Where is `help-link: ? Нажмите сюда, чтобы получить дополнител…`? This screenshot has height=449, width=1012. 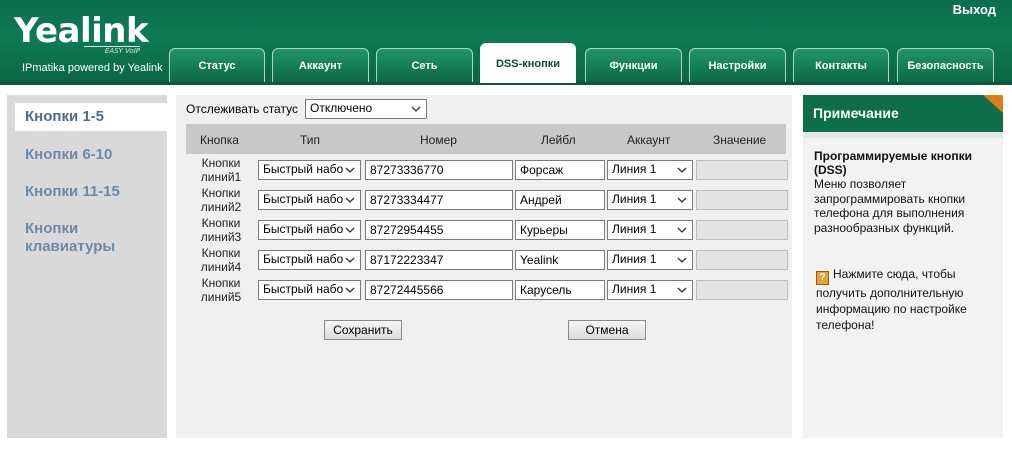 help-link: ? Нажмите сюда, чтобы получить дополнител… is located at coordinates (908, 299).